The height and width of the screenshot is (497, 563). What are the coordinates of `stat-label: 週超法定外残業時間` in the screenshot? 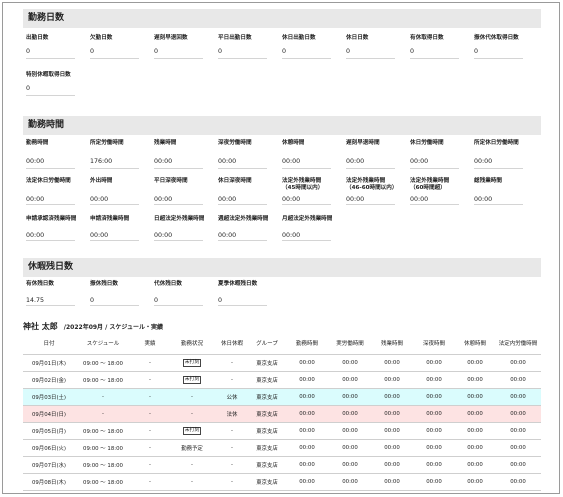 It's located at (243, 219).